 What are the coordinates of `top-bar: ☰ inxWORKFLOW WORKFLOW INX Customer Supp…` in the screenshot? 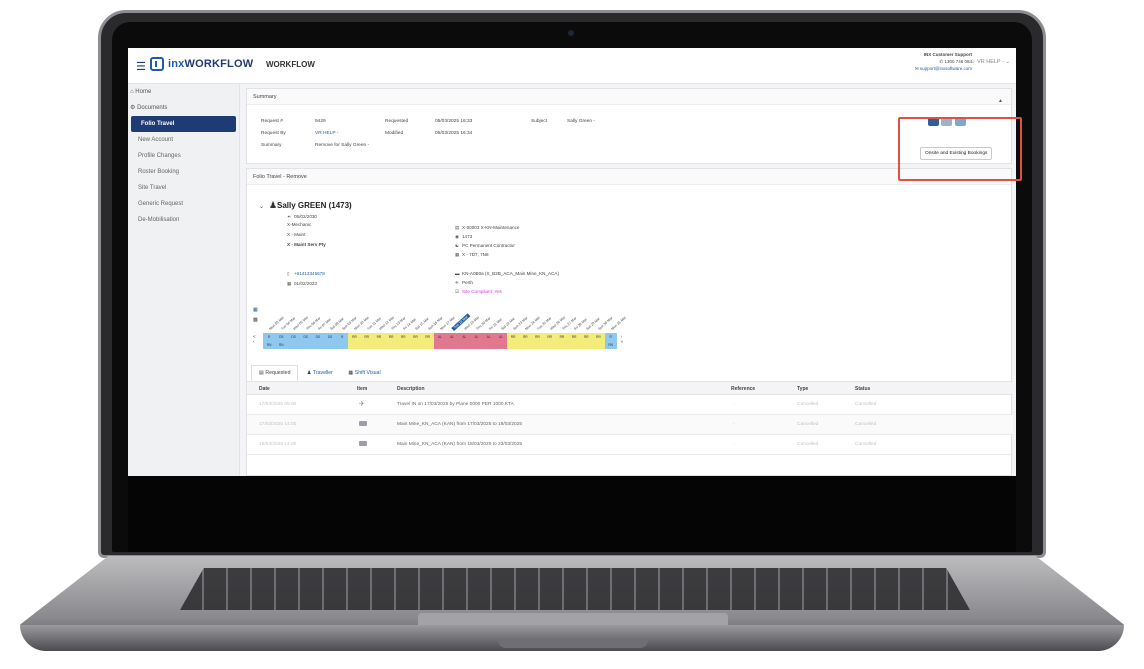 It's located at (572, 66).